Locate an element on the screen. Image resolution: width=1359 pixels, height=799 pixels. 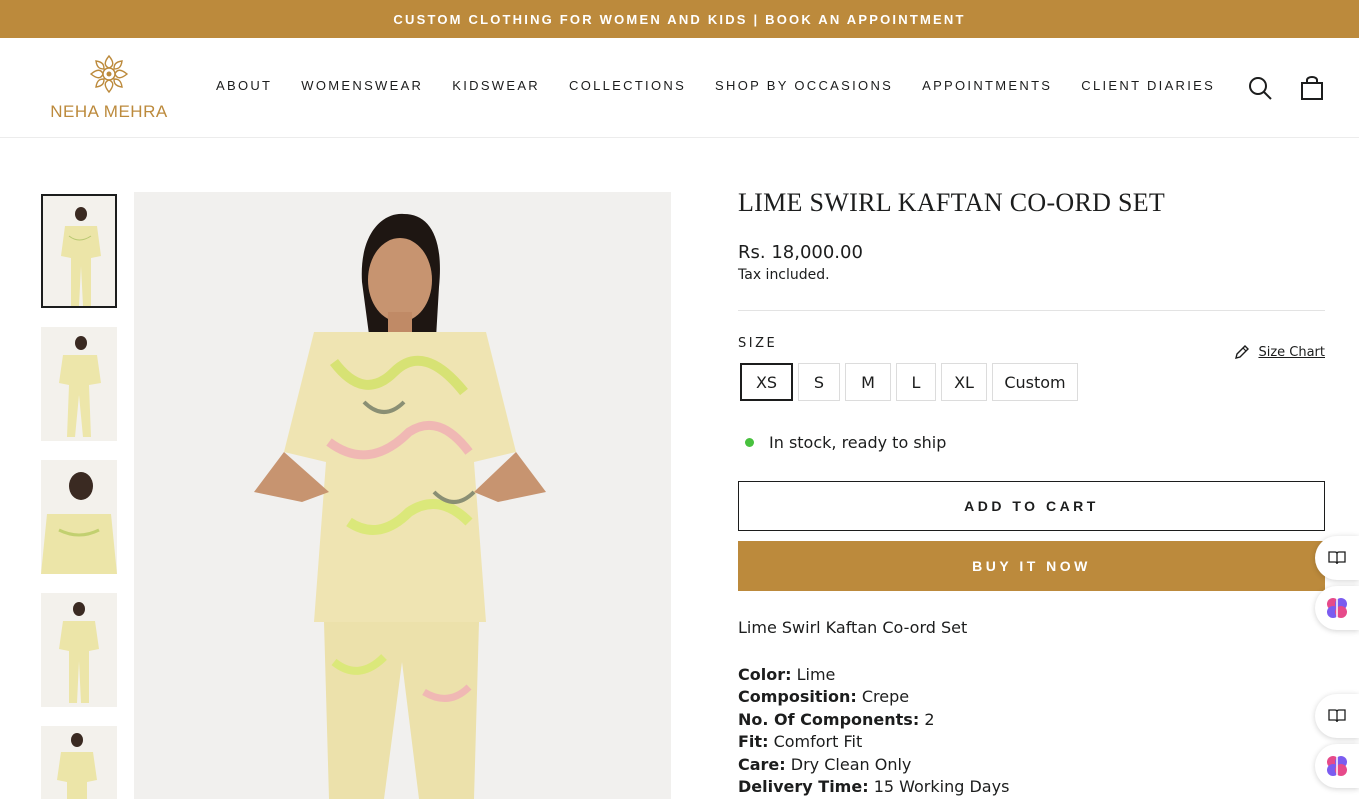
size-option-l: L is located at coordinates (916, 382).